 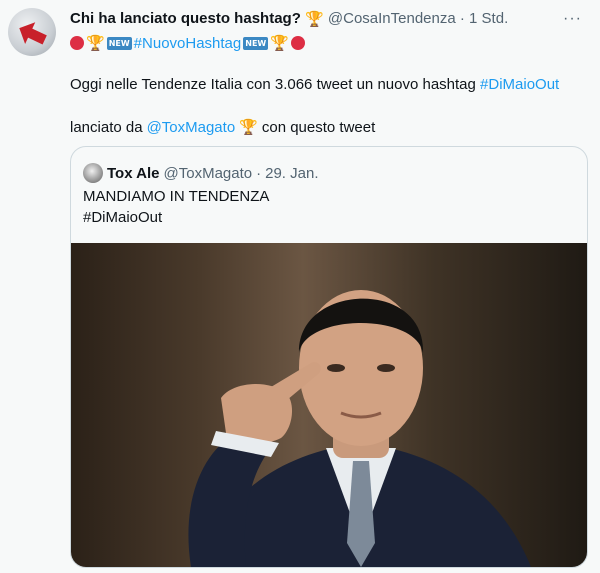 I want to click on author-name: Chi ha lanciato questo hashtag?, so click(x=185, y=18).